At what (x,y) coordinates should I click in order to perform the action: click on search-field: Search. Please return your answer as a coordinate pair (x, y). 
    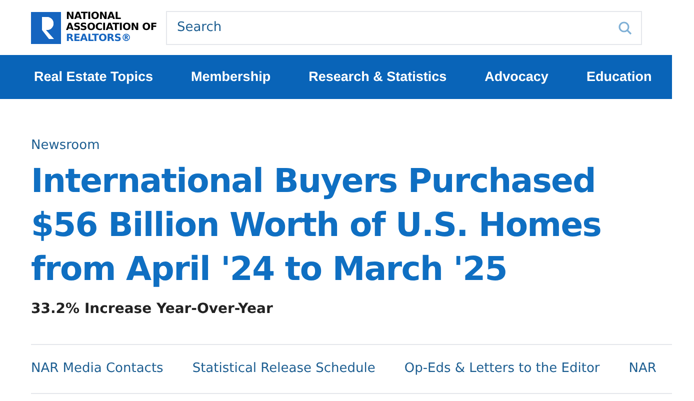
    Looking at the image, I should click on (404, 27).